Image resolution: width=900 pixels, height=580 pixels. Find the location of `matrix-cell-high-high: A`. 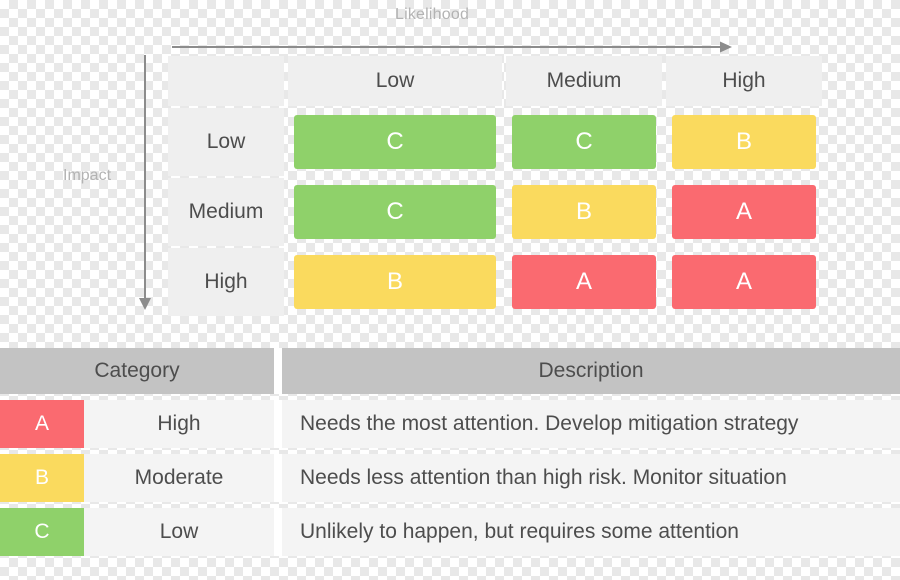

matrix-cell-high-high: A is located at coordinates (744, 282).